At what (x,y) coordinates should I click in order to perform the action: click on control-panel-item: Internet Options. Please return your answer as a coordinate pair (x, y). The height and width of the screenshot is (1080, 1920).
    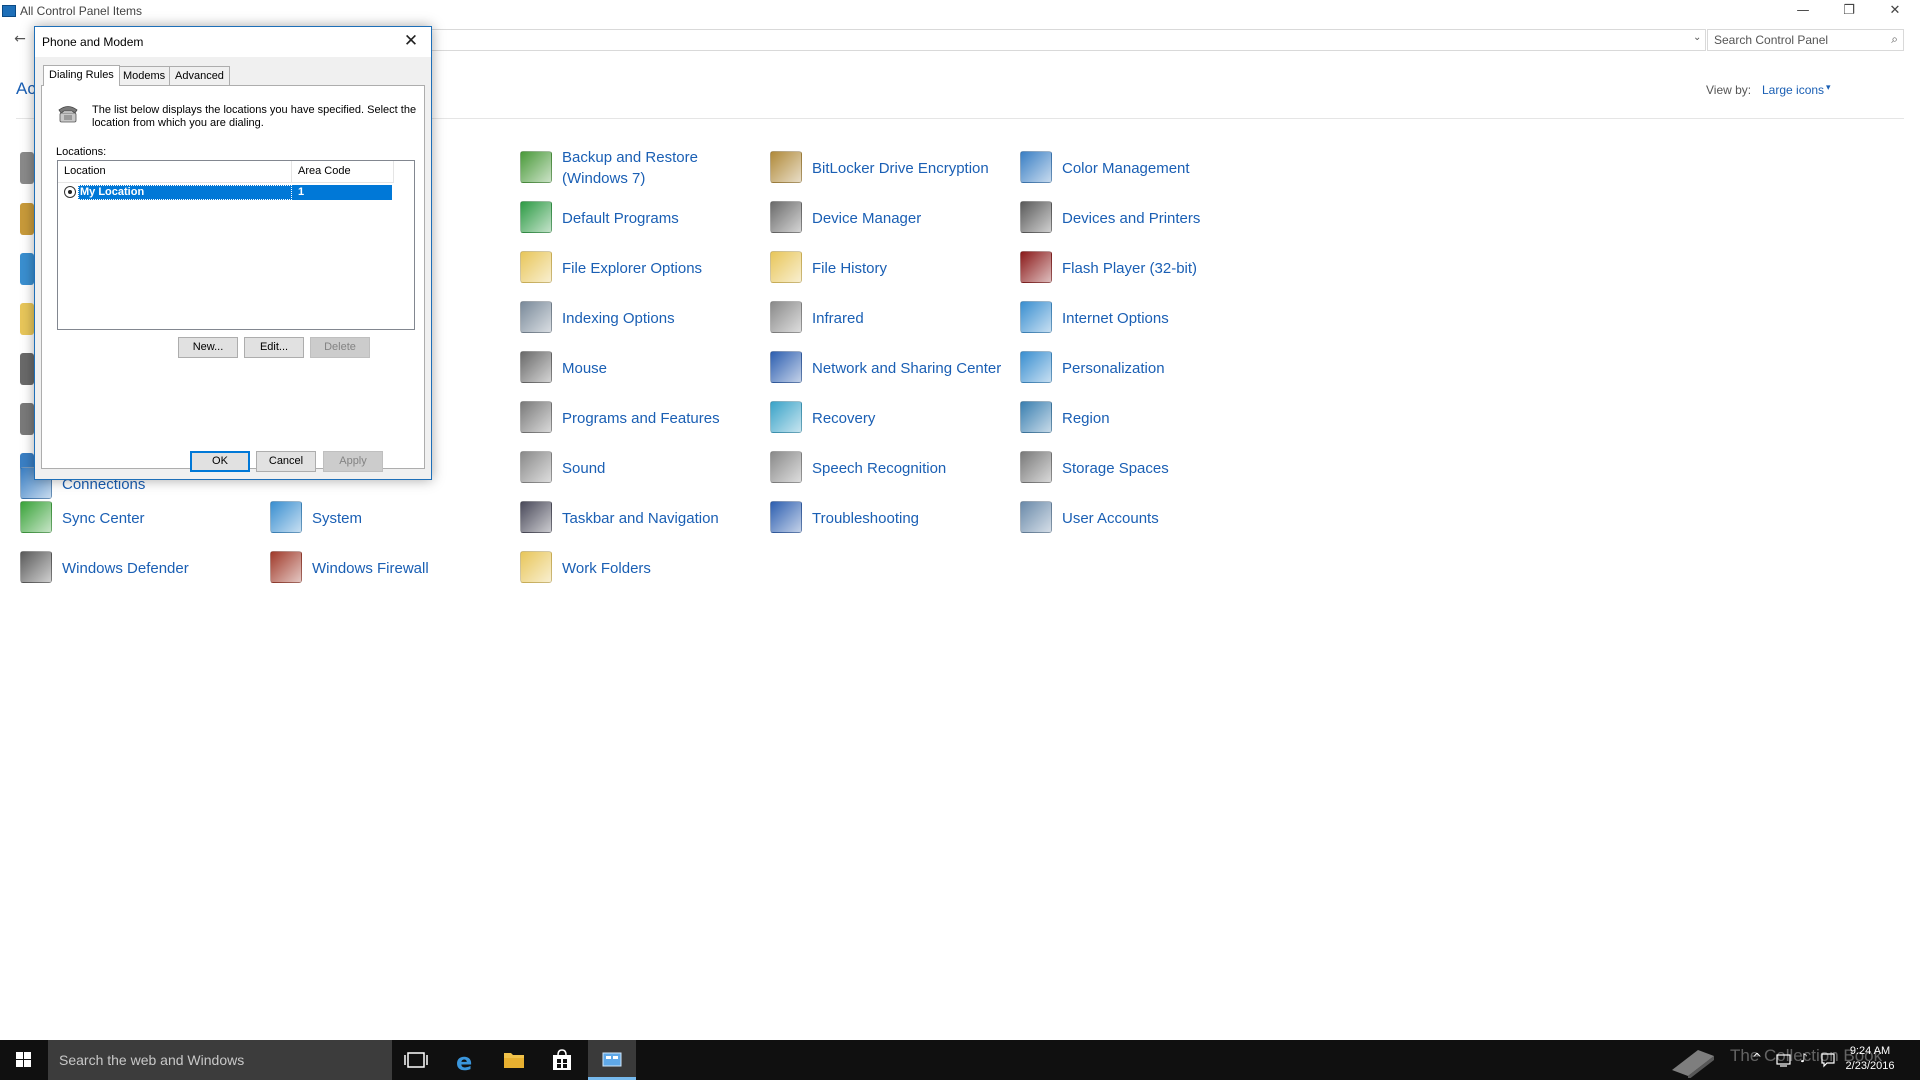
    Looking at the image, I should click on (1140, 318).